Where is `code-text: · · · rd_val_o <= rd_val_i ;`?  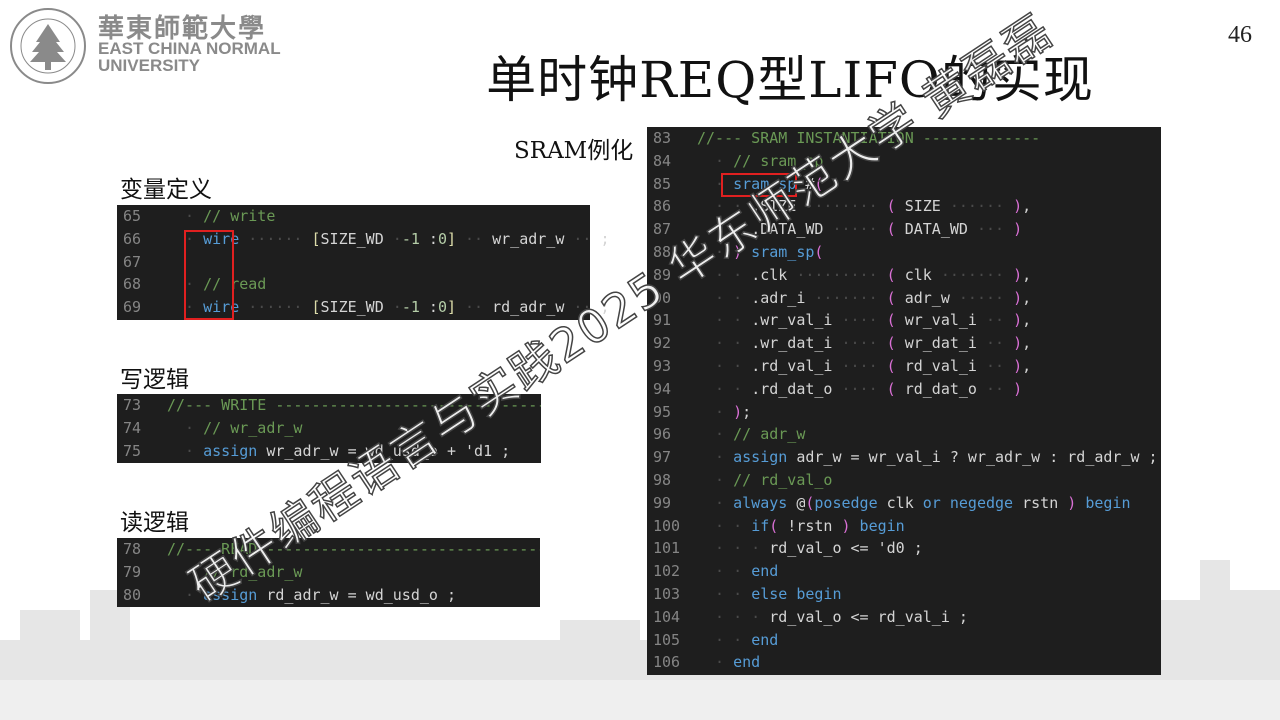 code-text: · · · rd_val_o <= rd_val_i ; is located at coordinates (832, 617).